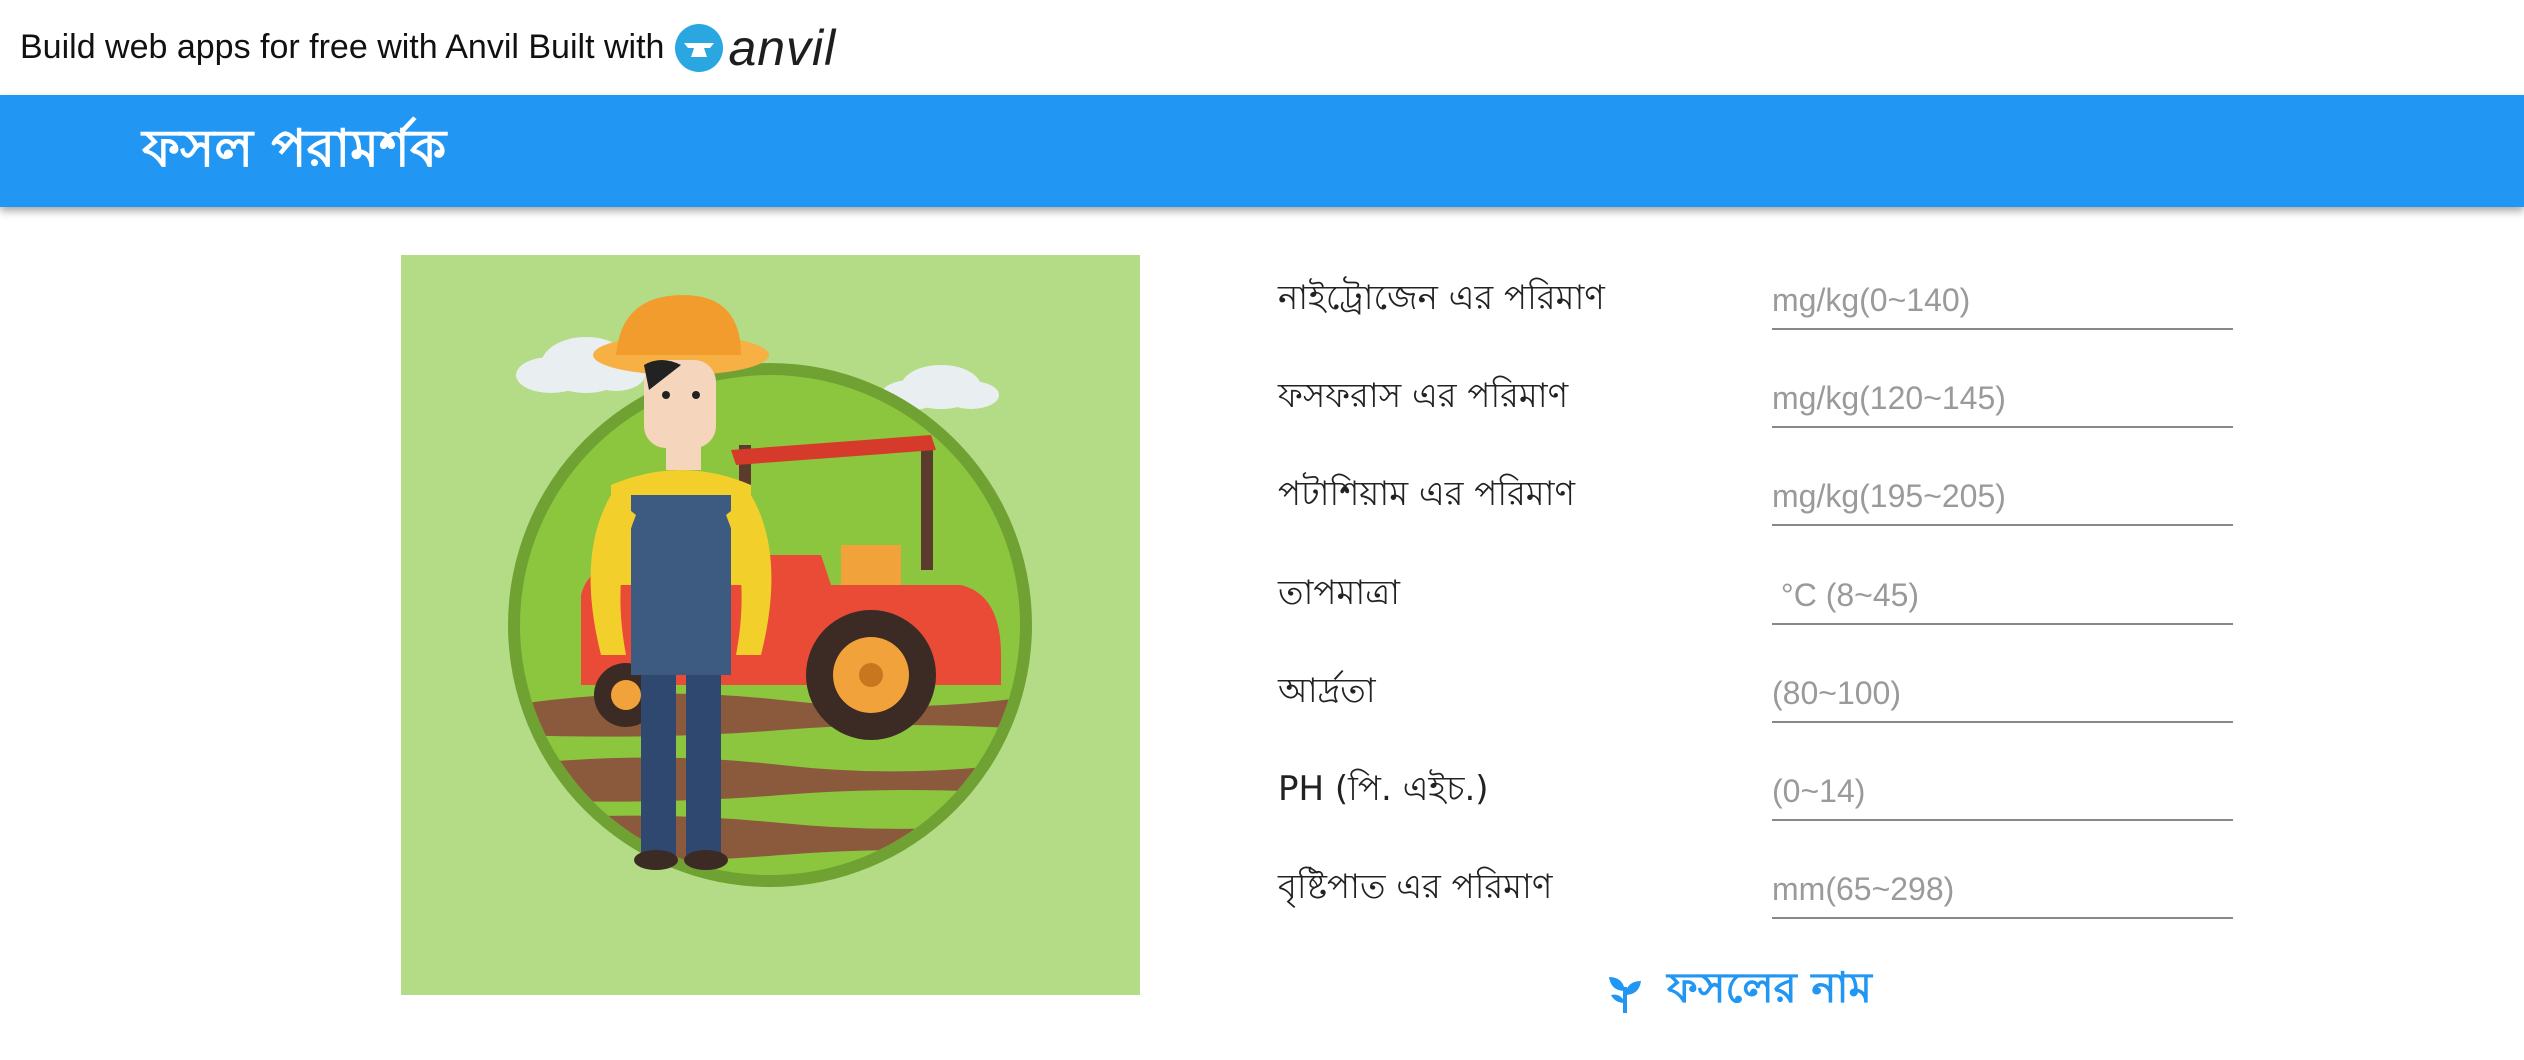  What do you see at coordinates (699, 47) in the screenshot?
I see `anvil-logo-icon` at bounding box center [699, 47].